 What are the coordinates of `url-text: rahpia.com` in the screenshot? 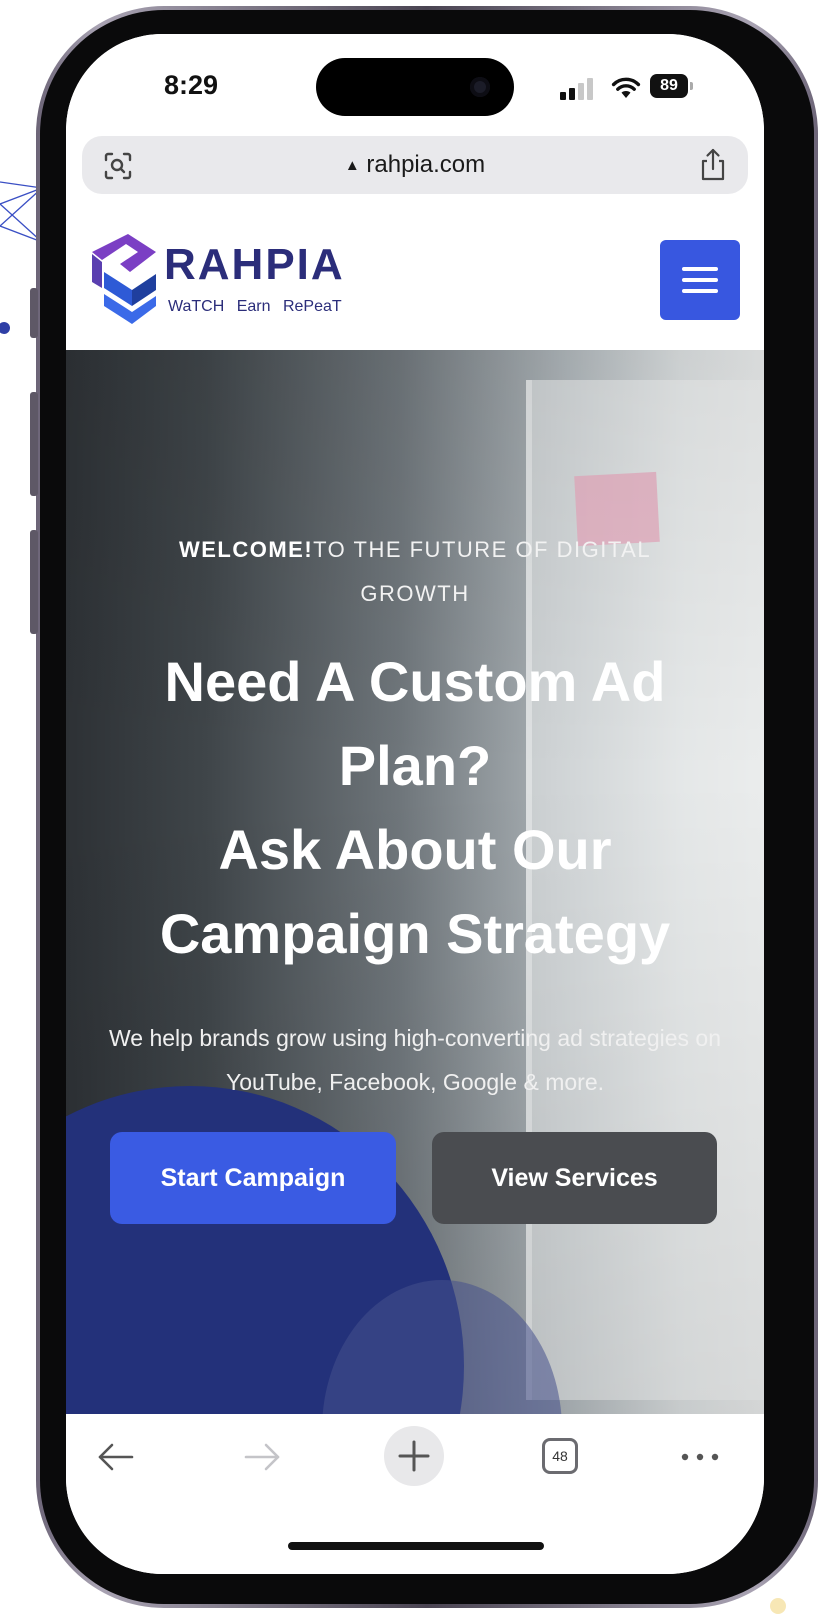 It's located at (426, 164).